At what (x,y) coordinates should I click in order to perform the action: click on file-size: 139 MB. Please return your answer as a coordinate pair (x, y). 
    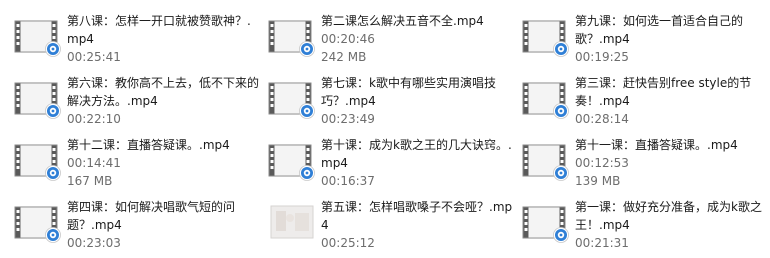
    Looking at the image, I should click on (598, 181).